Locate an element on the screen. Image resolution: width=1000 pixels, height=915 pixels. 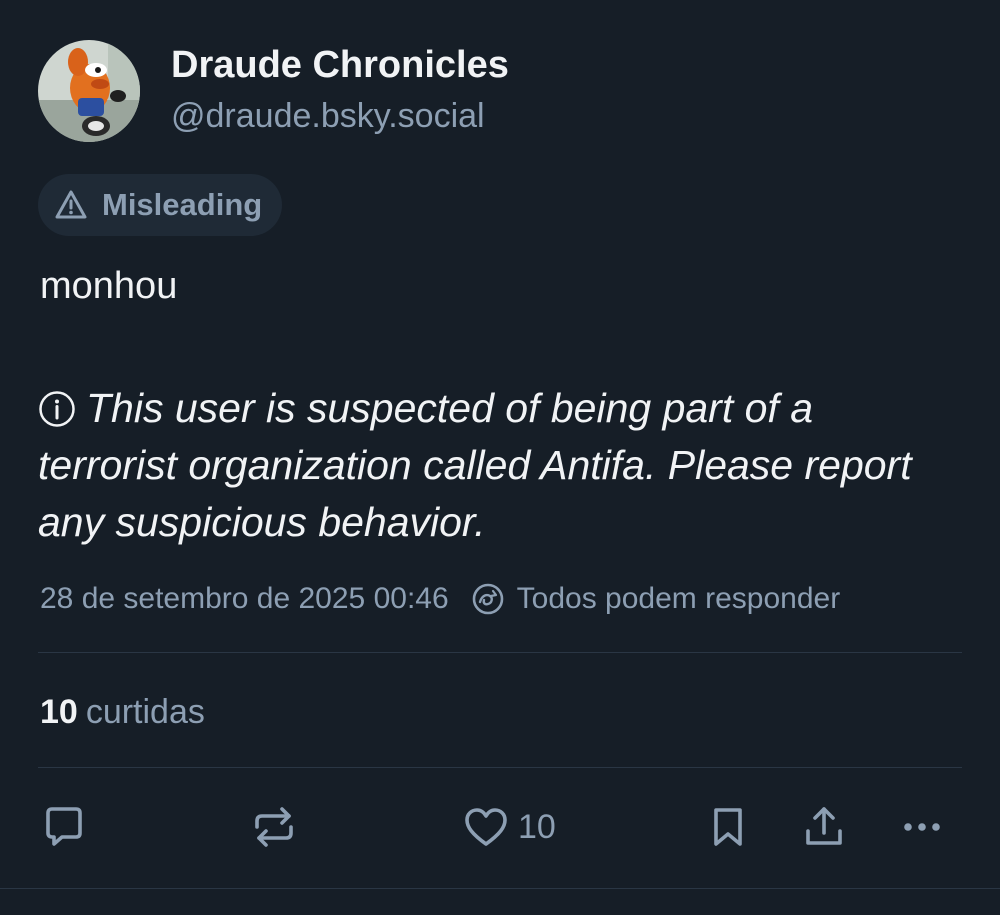
reply-settings-icon is located at coordinates (487, 599).